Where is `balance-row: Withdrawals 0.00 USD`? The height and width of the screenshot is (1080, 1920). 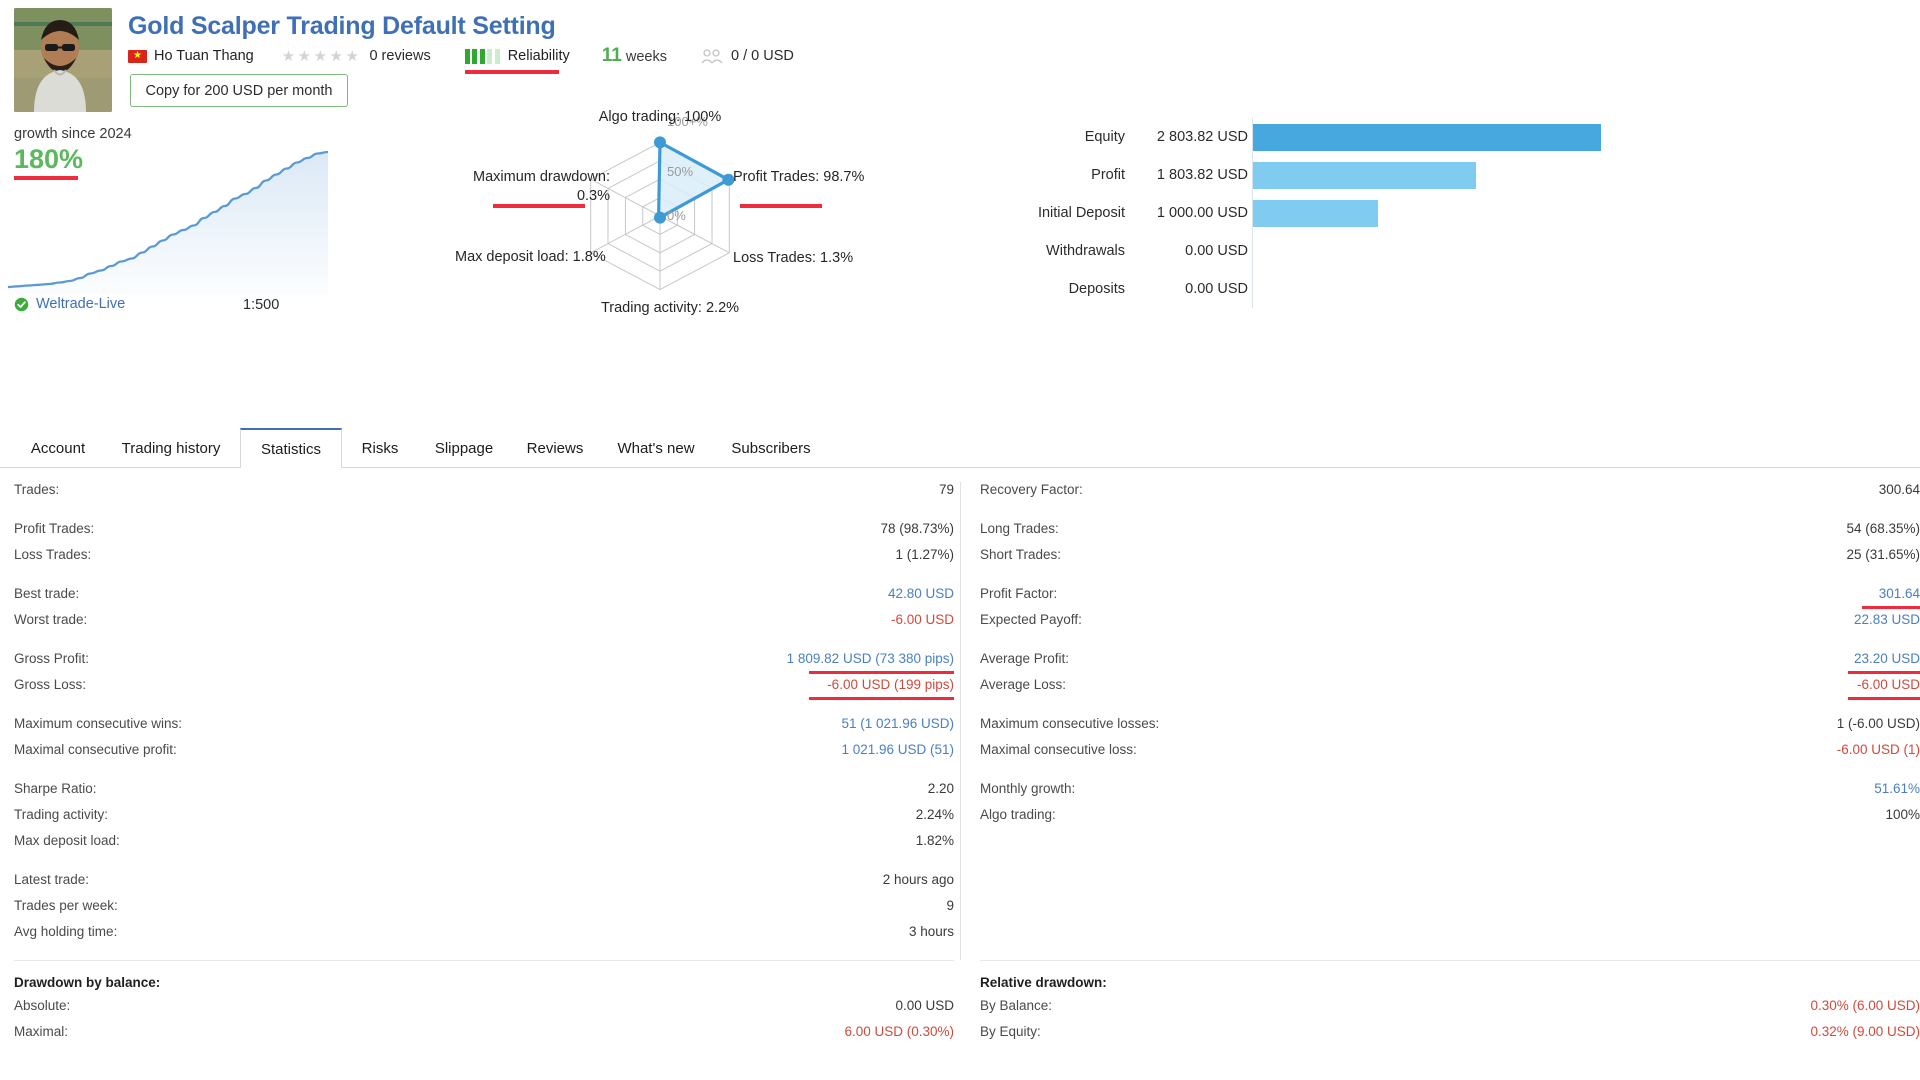 balance-row: Withdrawals 0.00 USD is located at coordinates (1310, 251).